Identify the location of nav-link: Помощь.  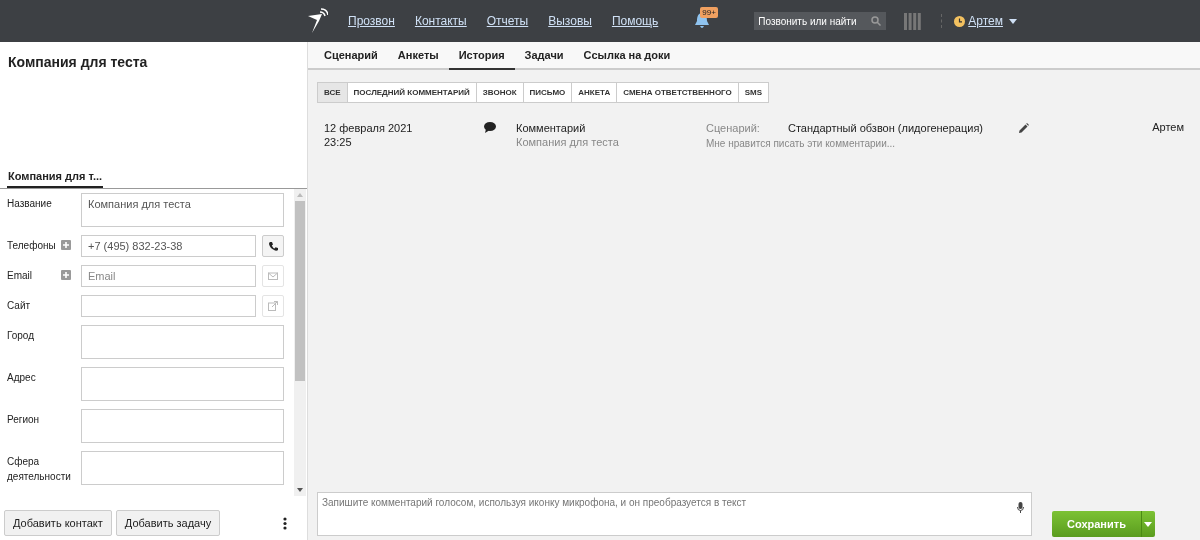
(635, 21).